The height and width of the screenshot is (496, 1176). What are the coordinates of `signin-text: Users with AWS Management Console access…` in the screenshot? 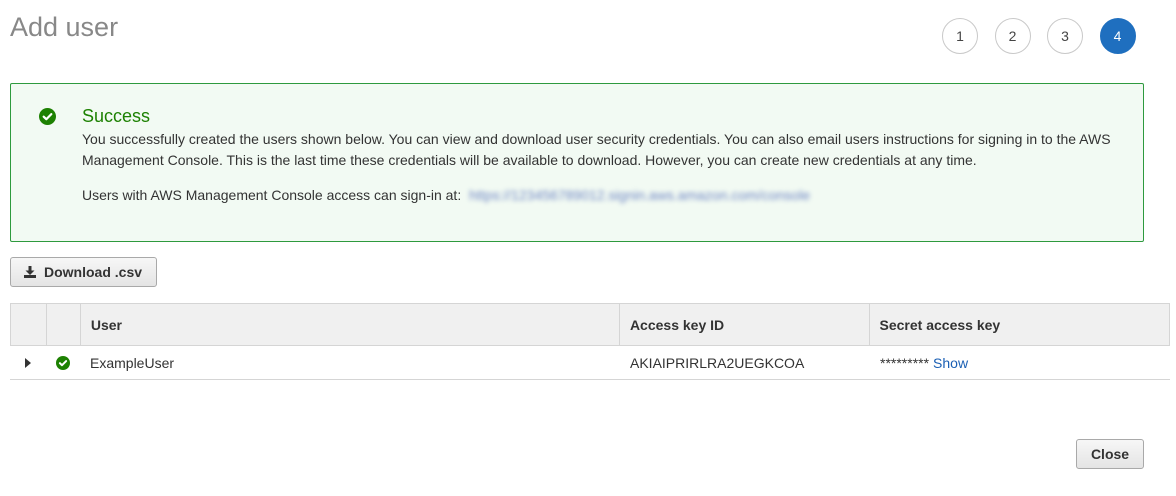 It's located at (272, 195).